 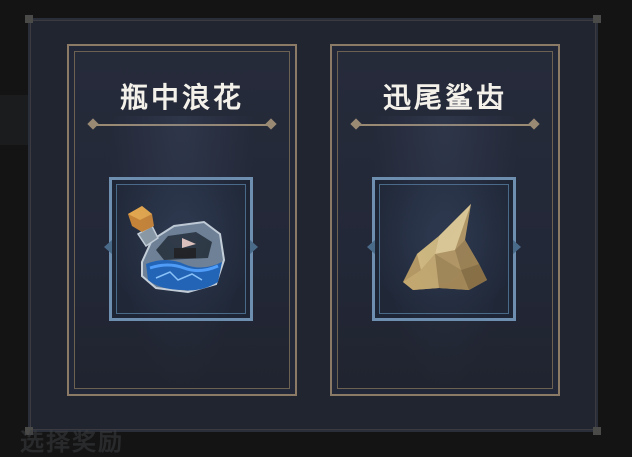 What do you see at coordinates (444, 97) in the screenshot?
I see `card-title: 迅尾鲨齿` at bounding box center [444, 97].